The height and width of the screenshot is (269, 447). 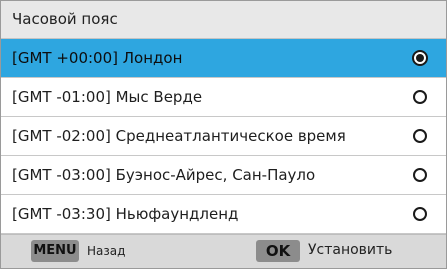 What do you see at coordinates (179, 136) in the screenshot?
I see `timezone-option-label: [GMT -02:00] Среднеатлантическое время` at bounding box center [179, 136].